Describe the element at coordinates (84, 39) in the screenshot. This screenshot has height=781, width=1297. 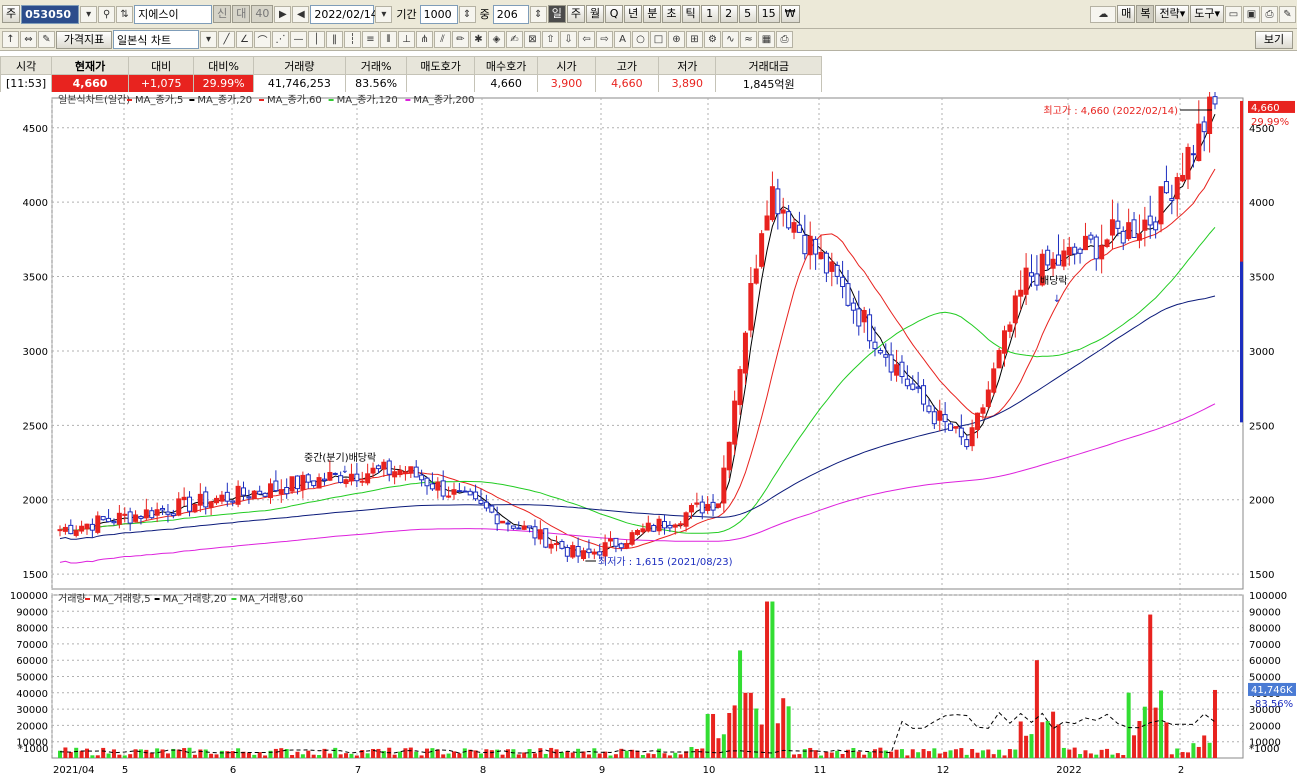
I see `indicator-button: 가격지표` at that location.